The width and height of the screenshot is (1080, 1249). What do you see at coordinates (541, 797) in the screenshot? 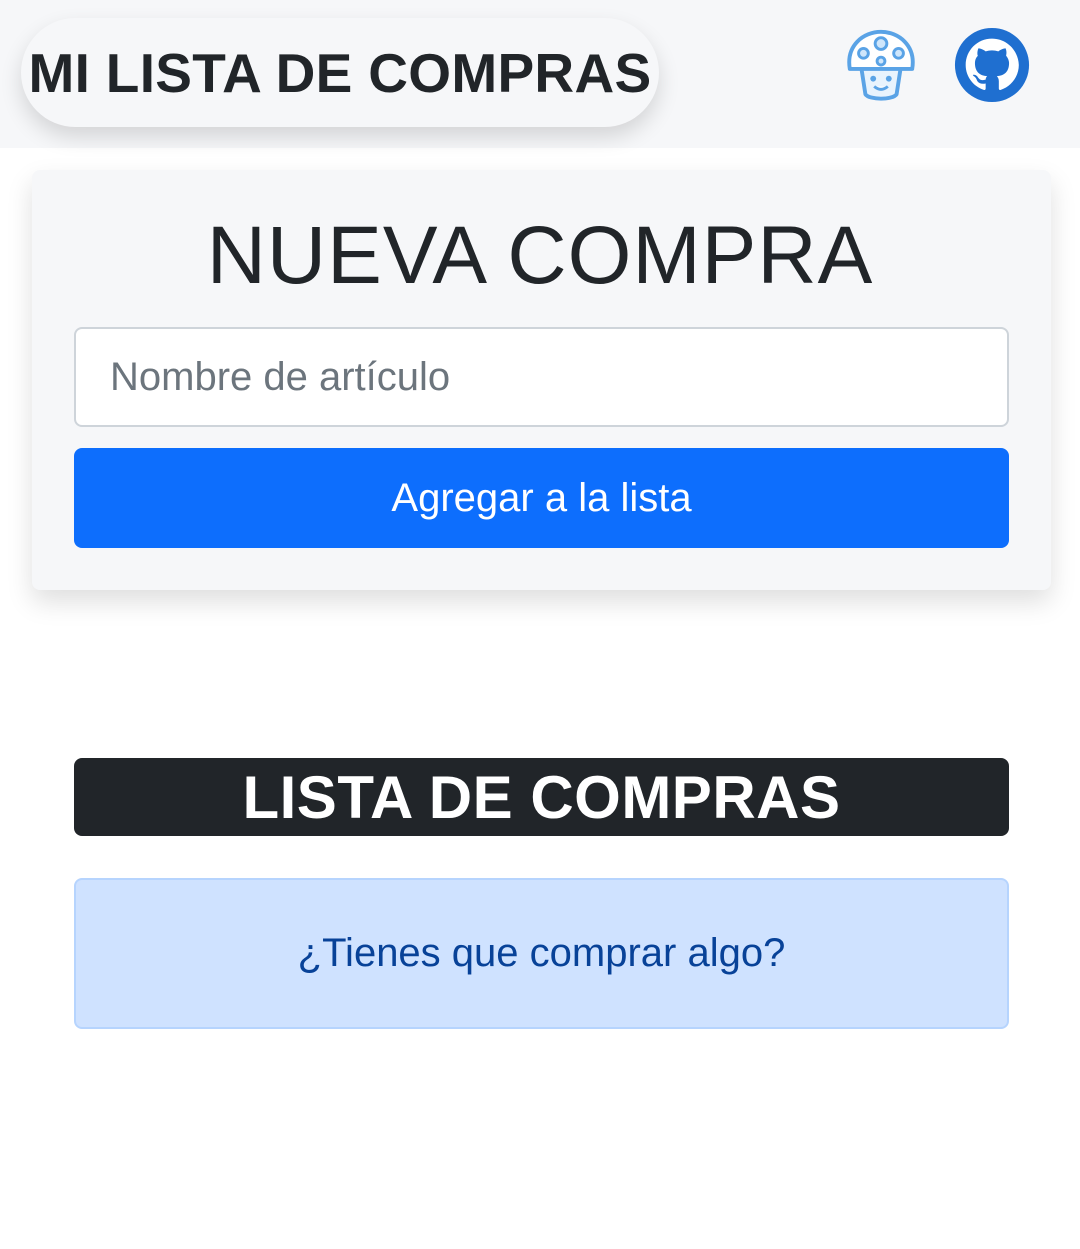
I see `shopping-list-header: LISTA DE COMPRAS` at bounding box center [541, 797].